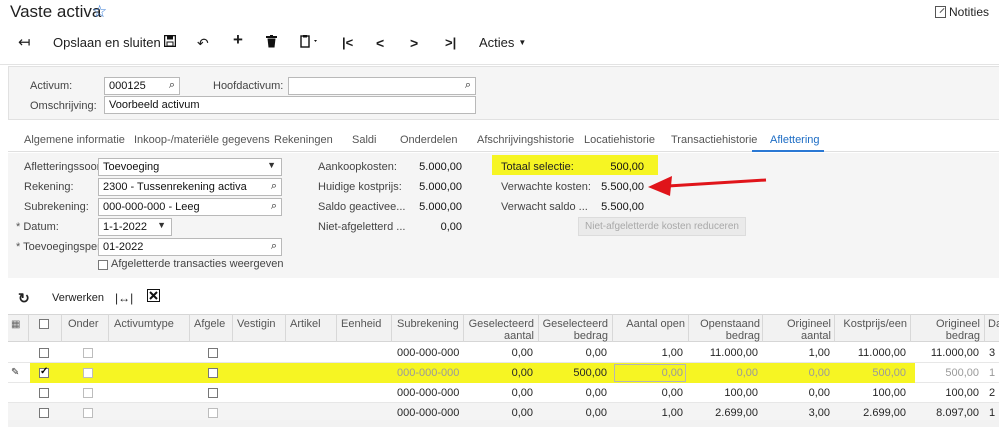 The image size is (999, 427). Describe the element at coordinates (574, 330) in the screenshot. I see `col-geselecteerd-bedrag: Geselecteerd bedrag` at that location.